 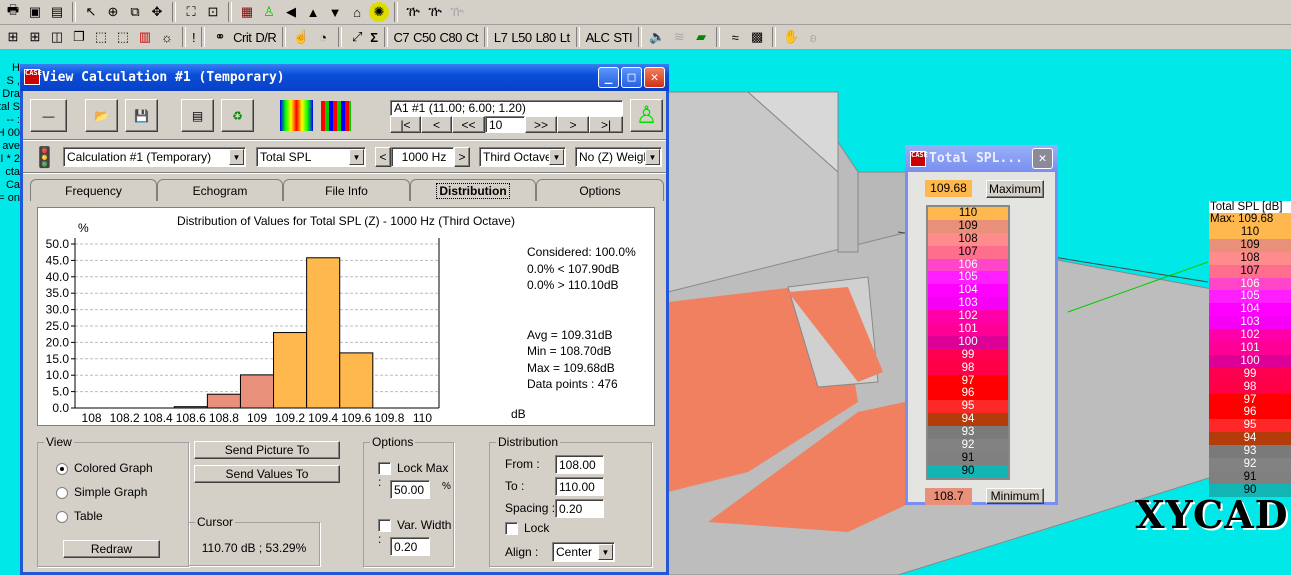 I want to click on dr-button: D/R, so click(x=265, y=37).